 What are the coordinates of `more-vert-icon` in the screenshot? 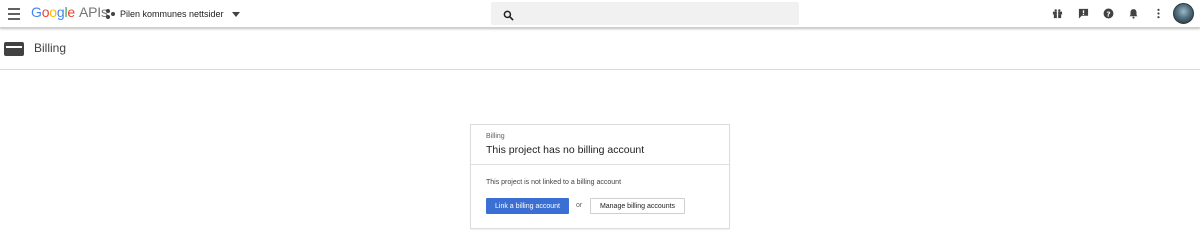 It's located at (1158, 13).